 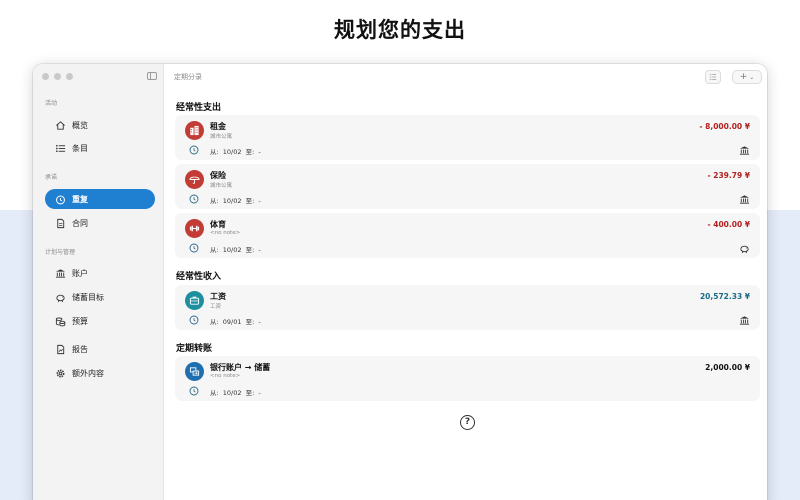 I want to click on group-title-scheduled-transfers: 定期转账, so click(x=194, y=349).